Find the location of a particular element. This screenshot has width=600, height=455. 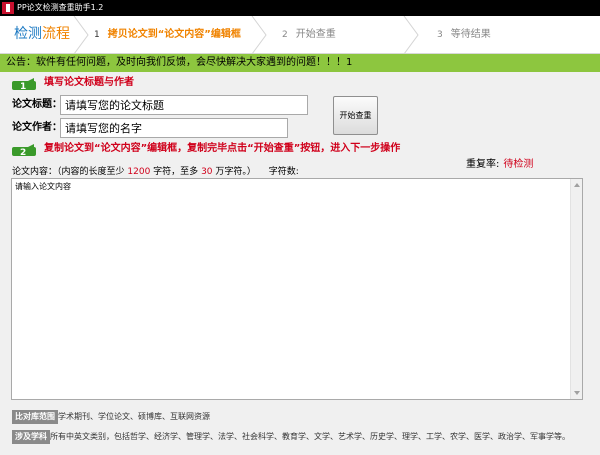

svg-text: 1 is located at coordinates (23, 87).